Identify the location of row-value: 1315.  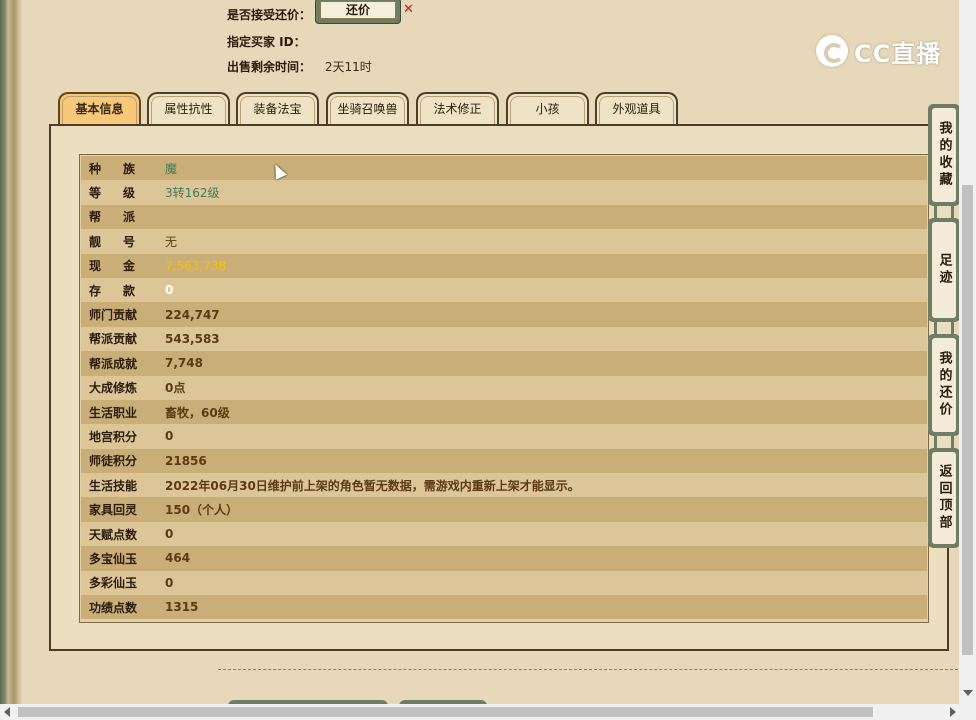
(182, 607).